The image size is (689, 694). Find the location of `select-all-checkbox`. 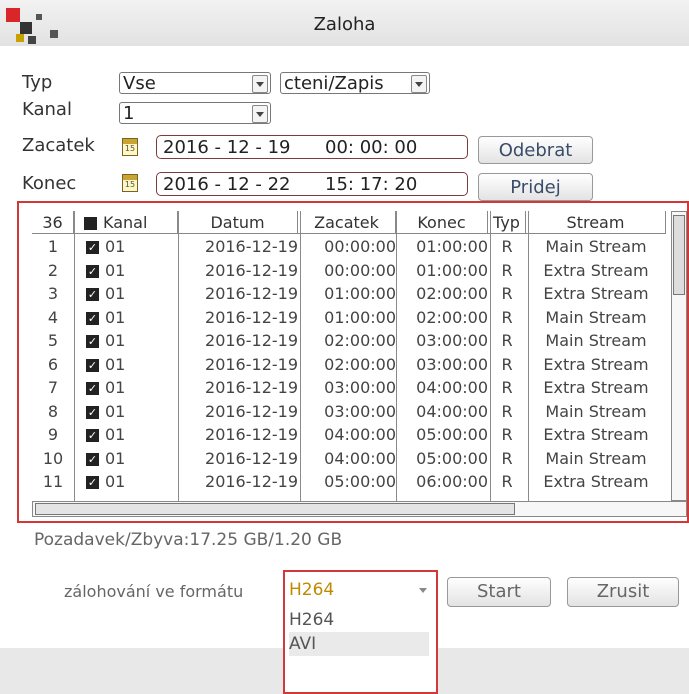

select-all-checkbox is located at coordinates (90, 223).